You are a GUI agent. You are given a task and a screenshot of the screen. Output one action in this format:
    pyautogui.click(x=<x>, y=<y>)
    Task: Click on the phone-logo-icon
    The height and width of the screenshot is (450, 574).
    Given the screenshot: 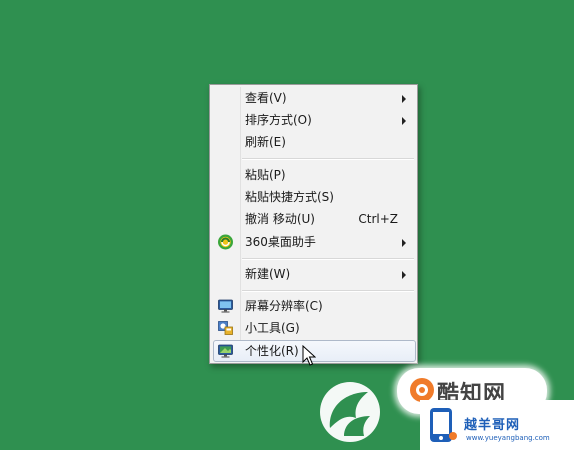 What is the action you would take?
    pyautogui.click(x=443, y=425)
    